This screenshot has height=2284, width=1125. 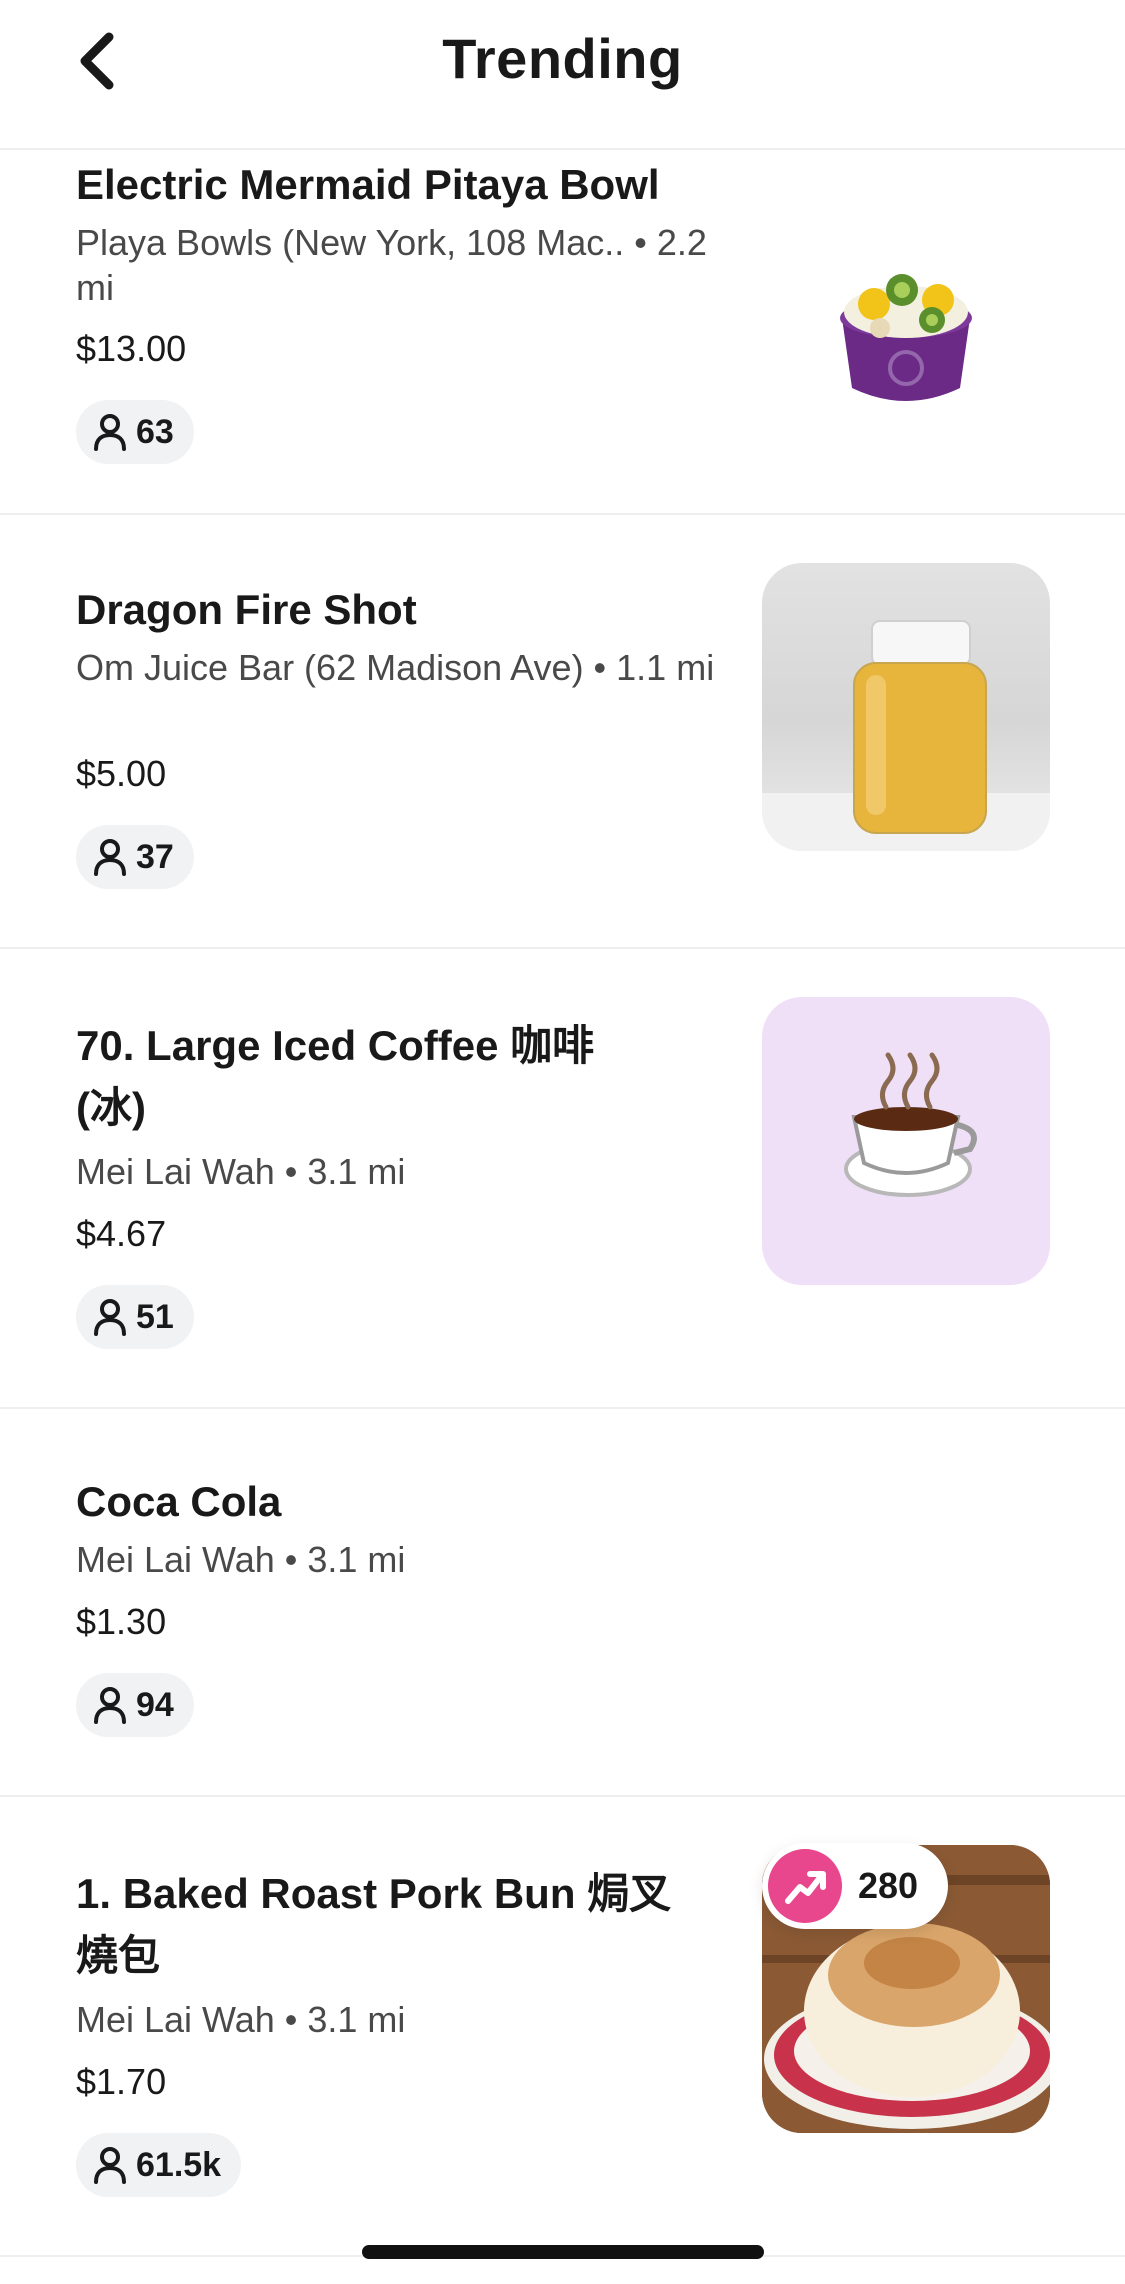 I want to click on popularity-badge: 37, so click(x=135, y=857).